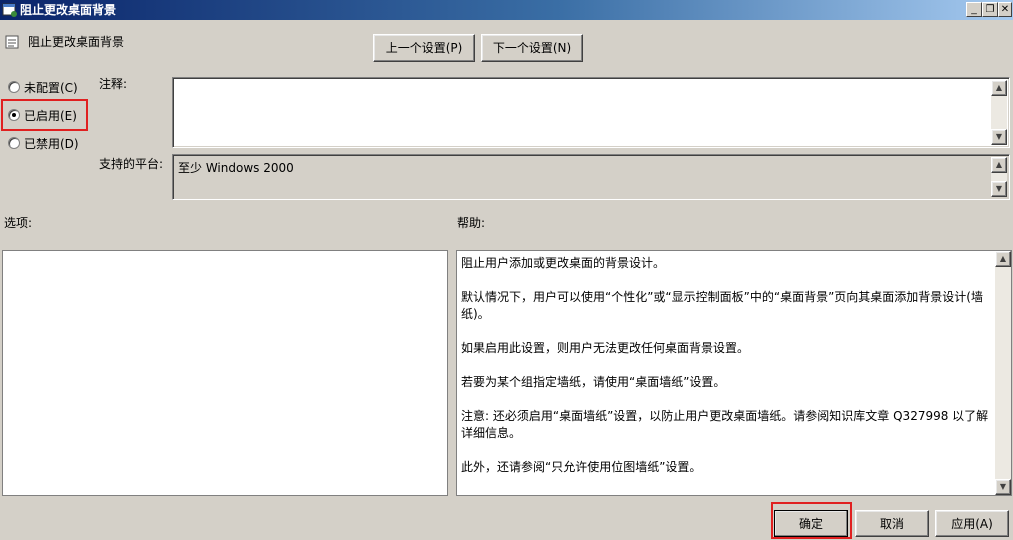 The image size is (1013, 540). What do you see at coordinates (591, 112) in the screenshot?
I see `comment-textarea: ▲ ▼` at bounding box center [591, 112].